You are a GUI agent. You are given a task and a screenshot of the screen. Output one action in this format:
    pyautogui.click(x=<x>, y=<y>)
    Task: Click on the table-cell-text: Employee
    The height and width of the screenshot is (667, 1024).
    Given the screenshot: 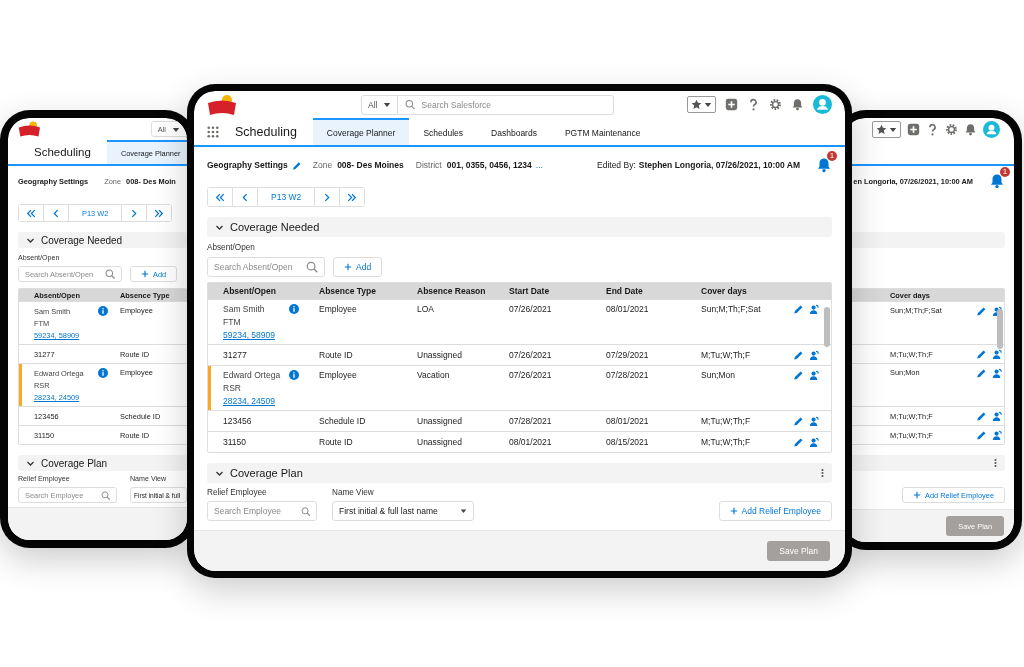 What is the action you would take?
    pyautogui.click(x=338, y=308)
    